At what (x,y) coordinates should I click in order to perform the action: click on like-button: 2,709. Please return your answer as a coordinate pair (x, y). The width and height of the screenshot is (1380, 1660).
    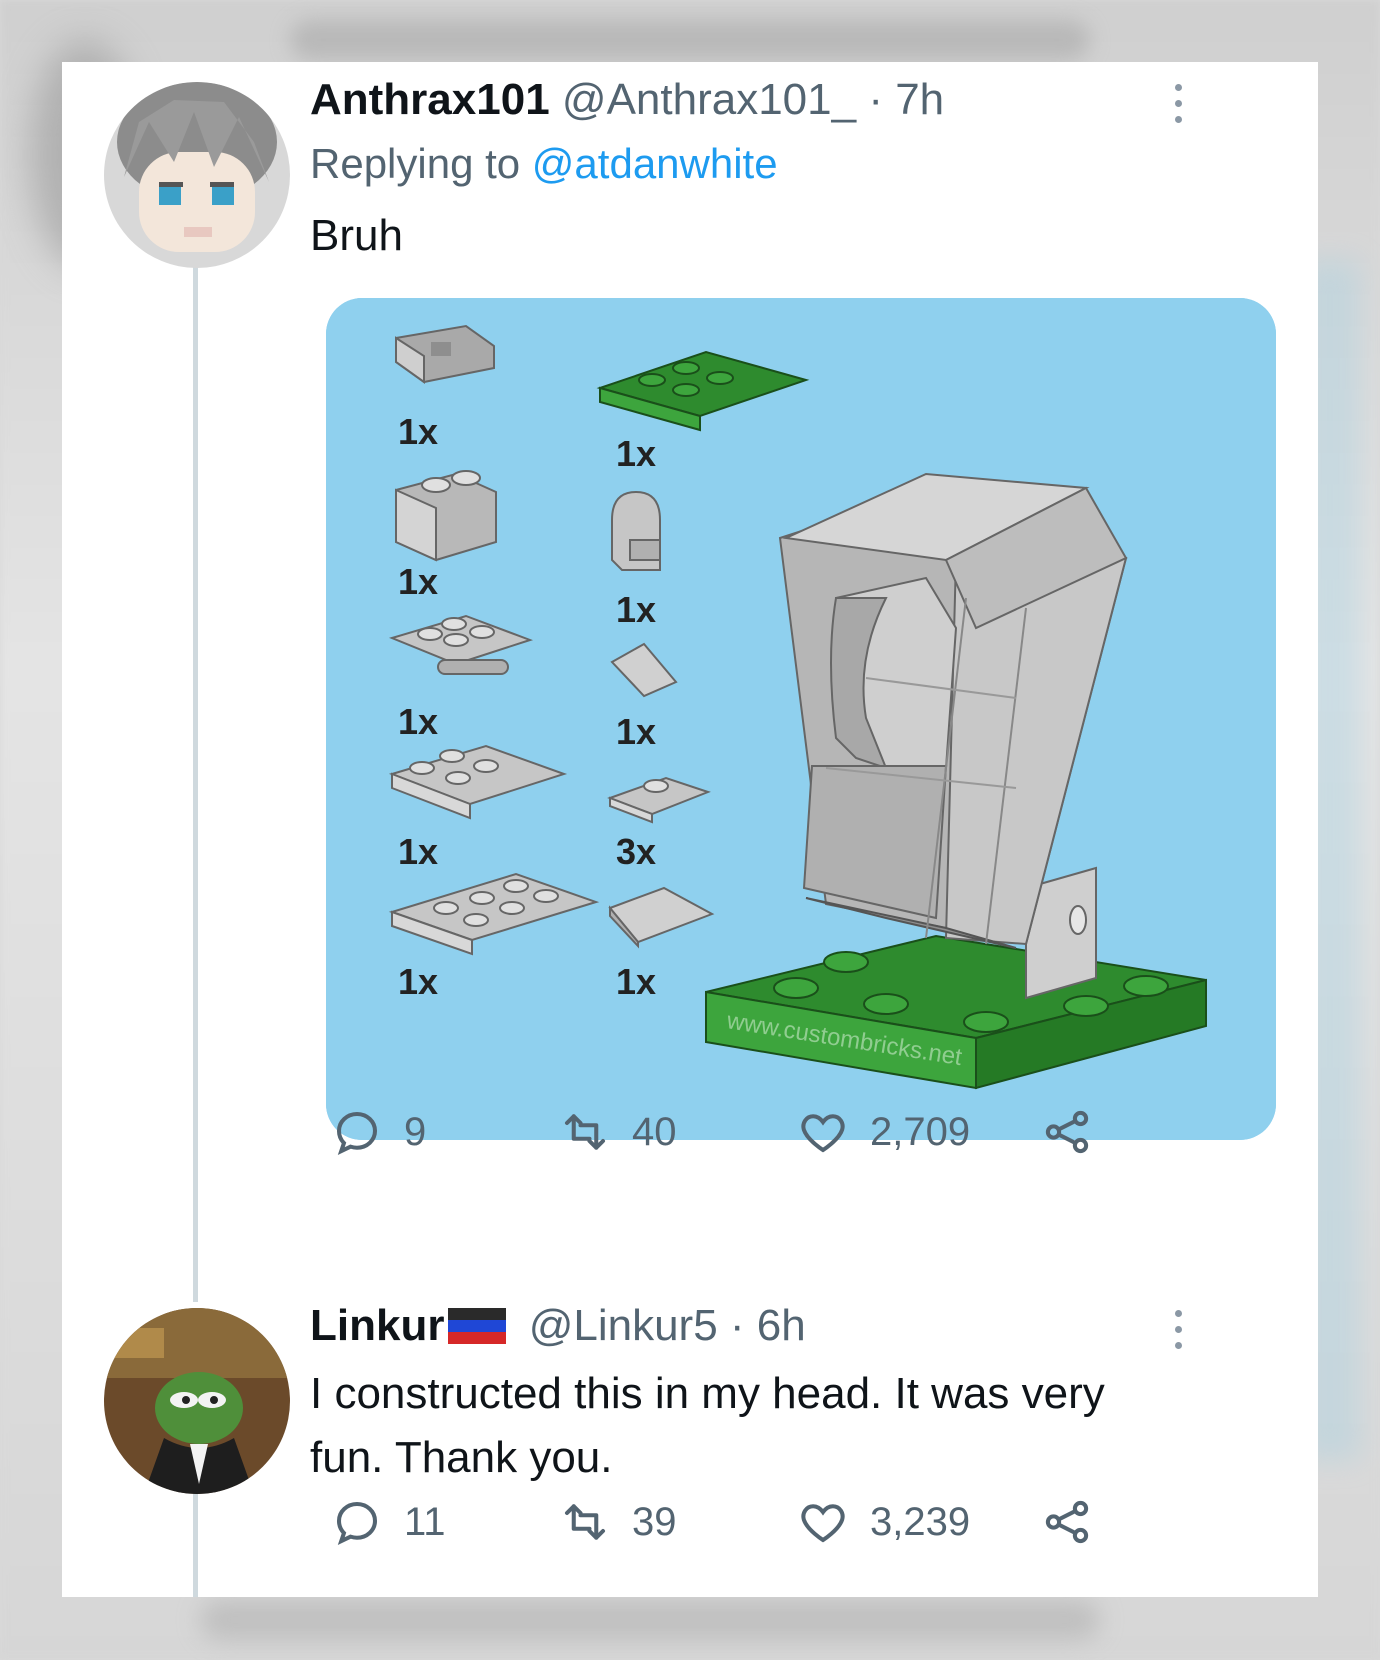
    Looking at the image, I should click on (883, 1132).